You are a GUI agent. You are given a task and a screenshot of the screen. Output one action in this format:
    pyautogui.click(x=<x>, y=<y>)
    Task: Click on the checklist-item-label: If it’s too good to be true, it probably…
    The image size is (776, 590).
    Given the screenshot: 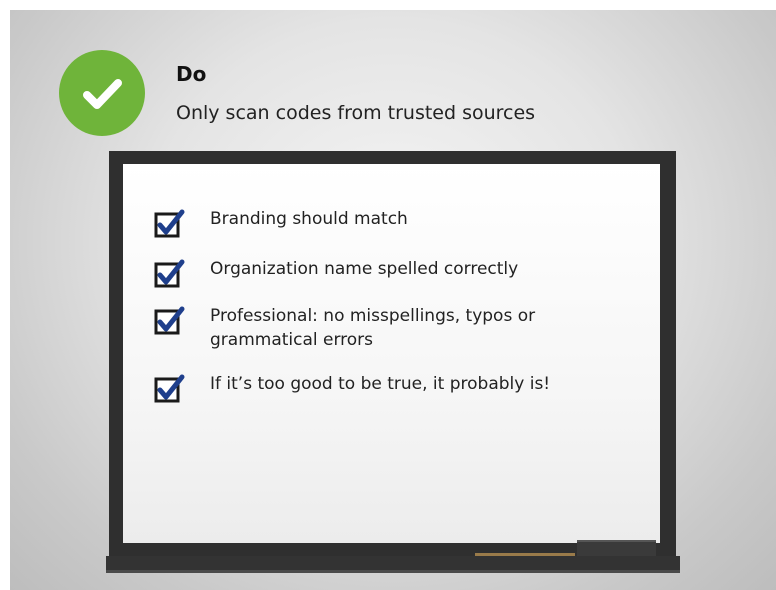 What is the action you would take?
    pyautogui.click(x=380, y=384)
    